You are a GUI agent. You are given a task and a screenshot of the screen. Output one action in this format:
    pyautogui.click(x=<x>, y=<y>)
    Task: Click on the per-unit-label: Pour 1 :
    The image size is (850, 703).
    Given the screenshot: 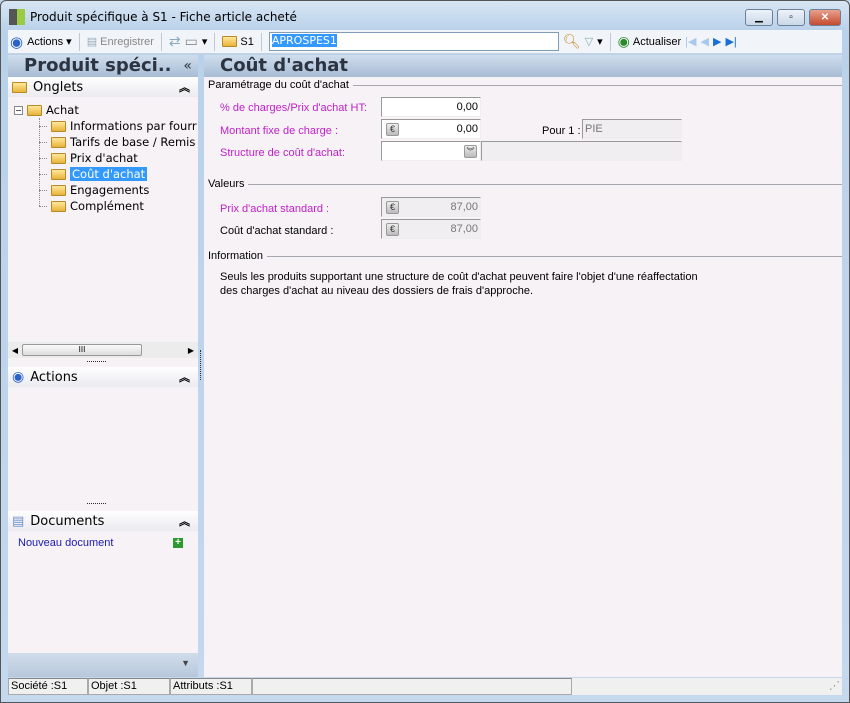 What is the action you would take?
    pyautogui.click(x=561, y=131)
    